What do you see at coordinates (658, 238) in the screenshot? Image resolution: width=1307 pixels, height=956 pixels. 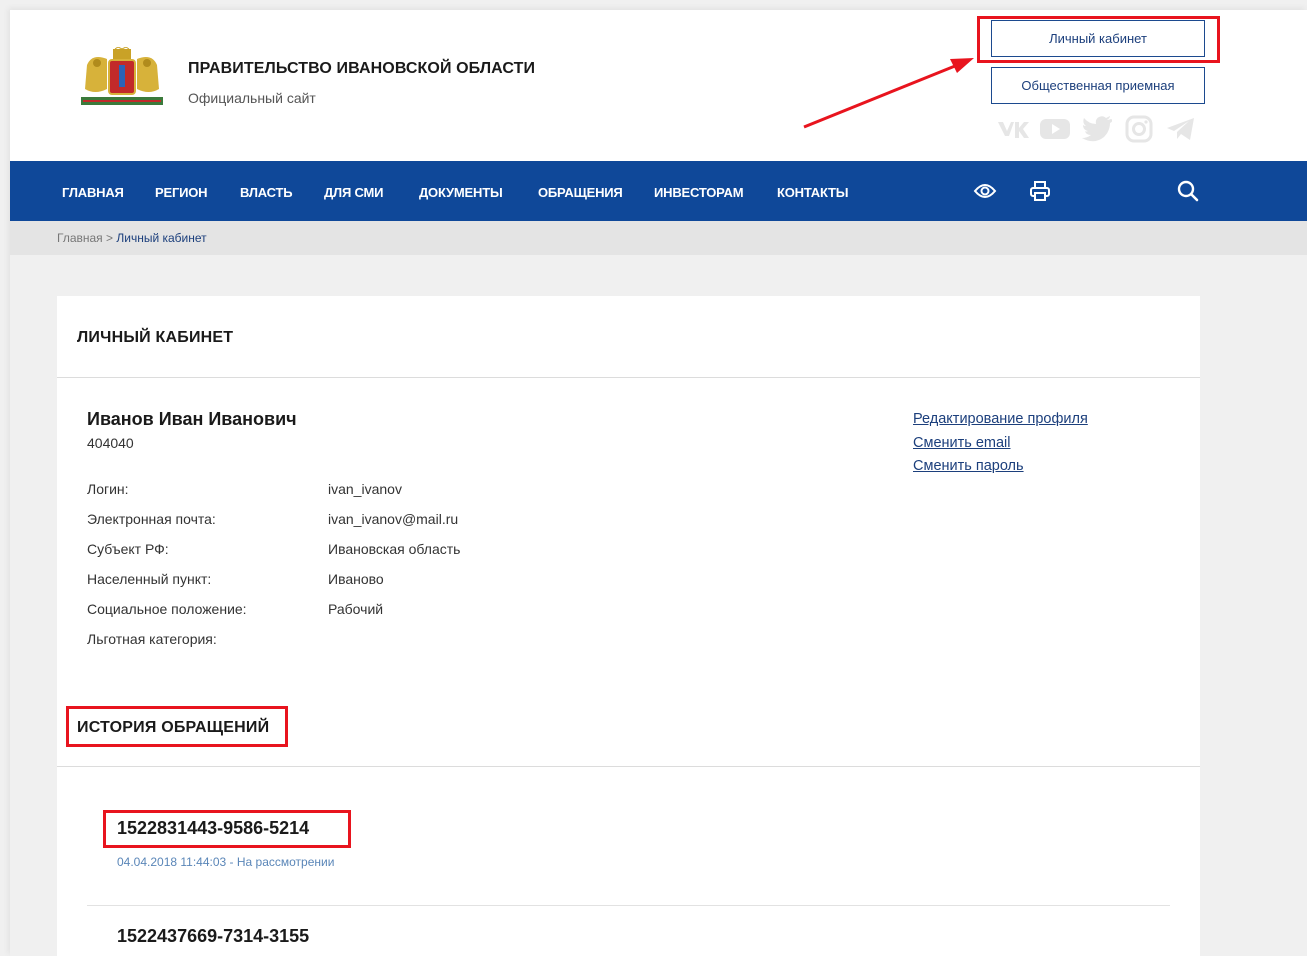 I see `breadcrumb: Главная > Личный кабинет` at bounding box center [658, 238].